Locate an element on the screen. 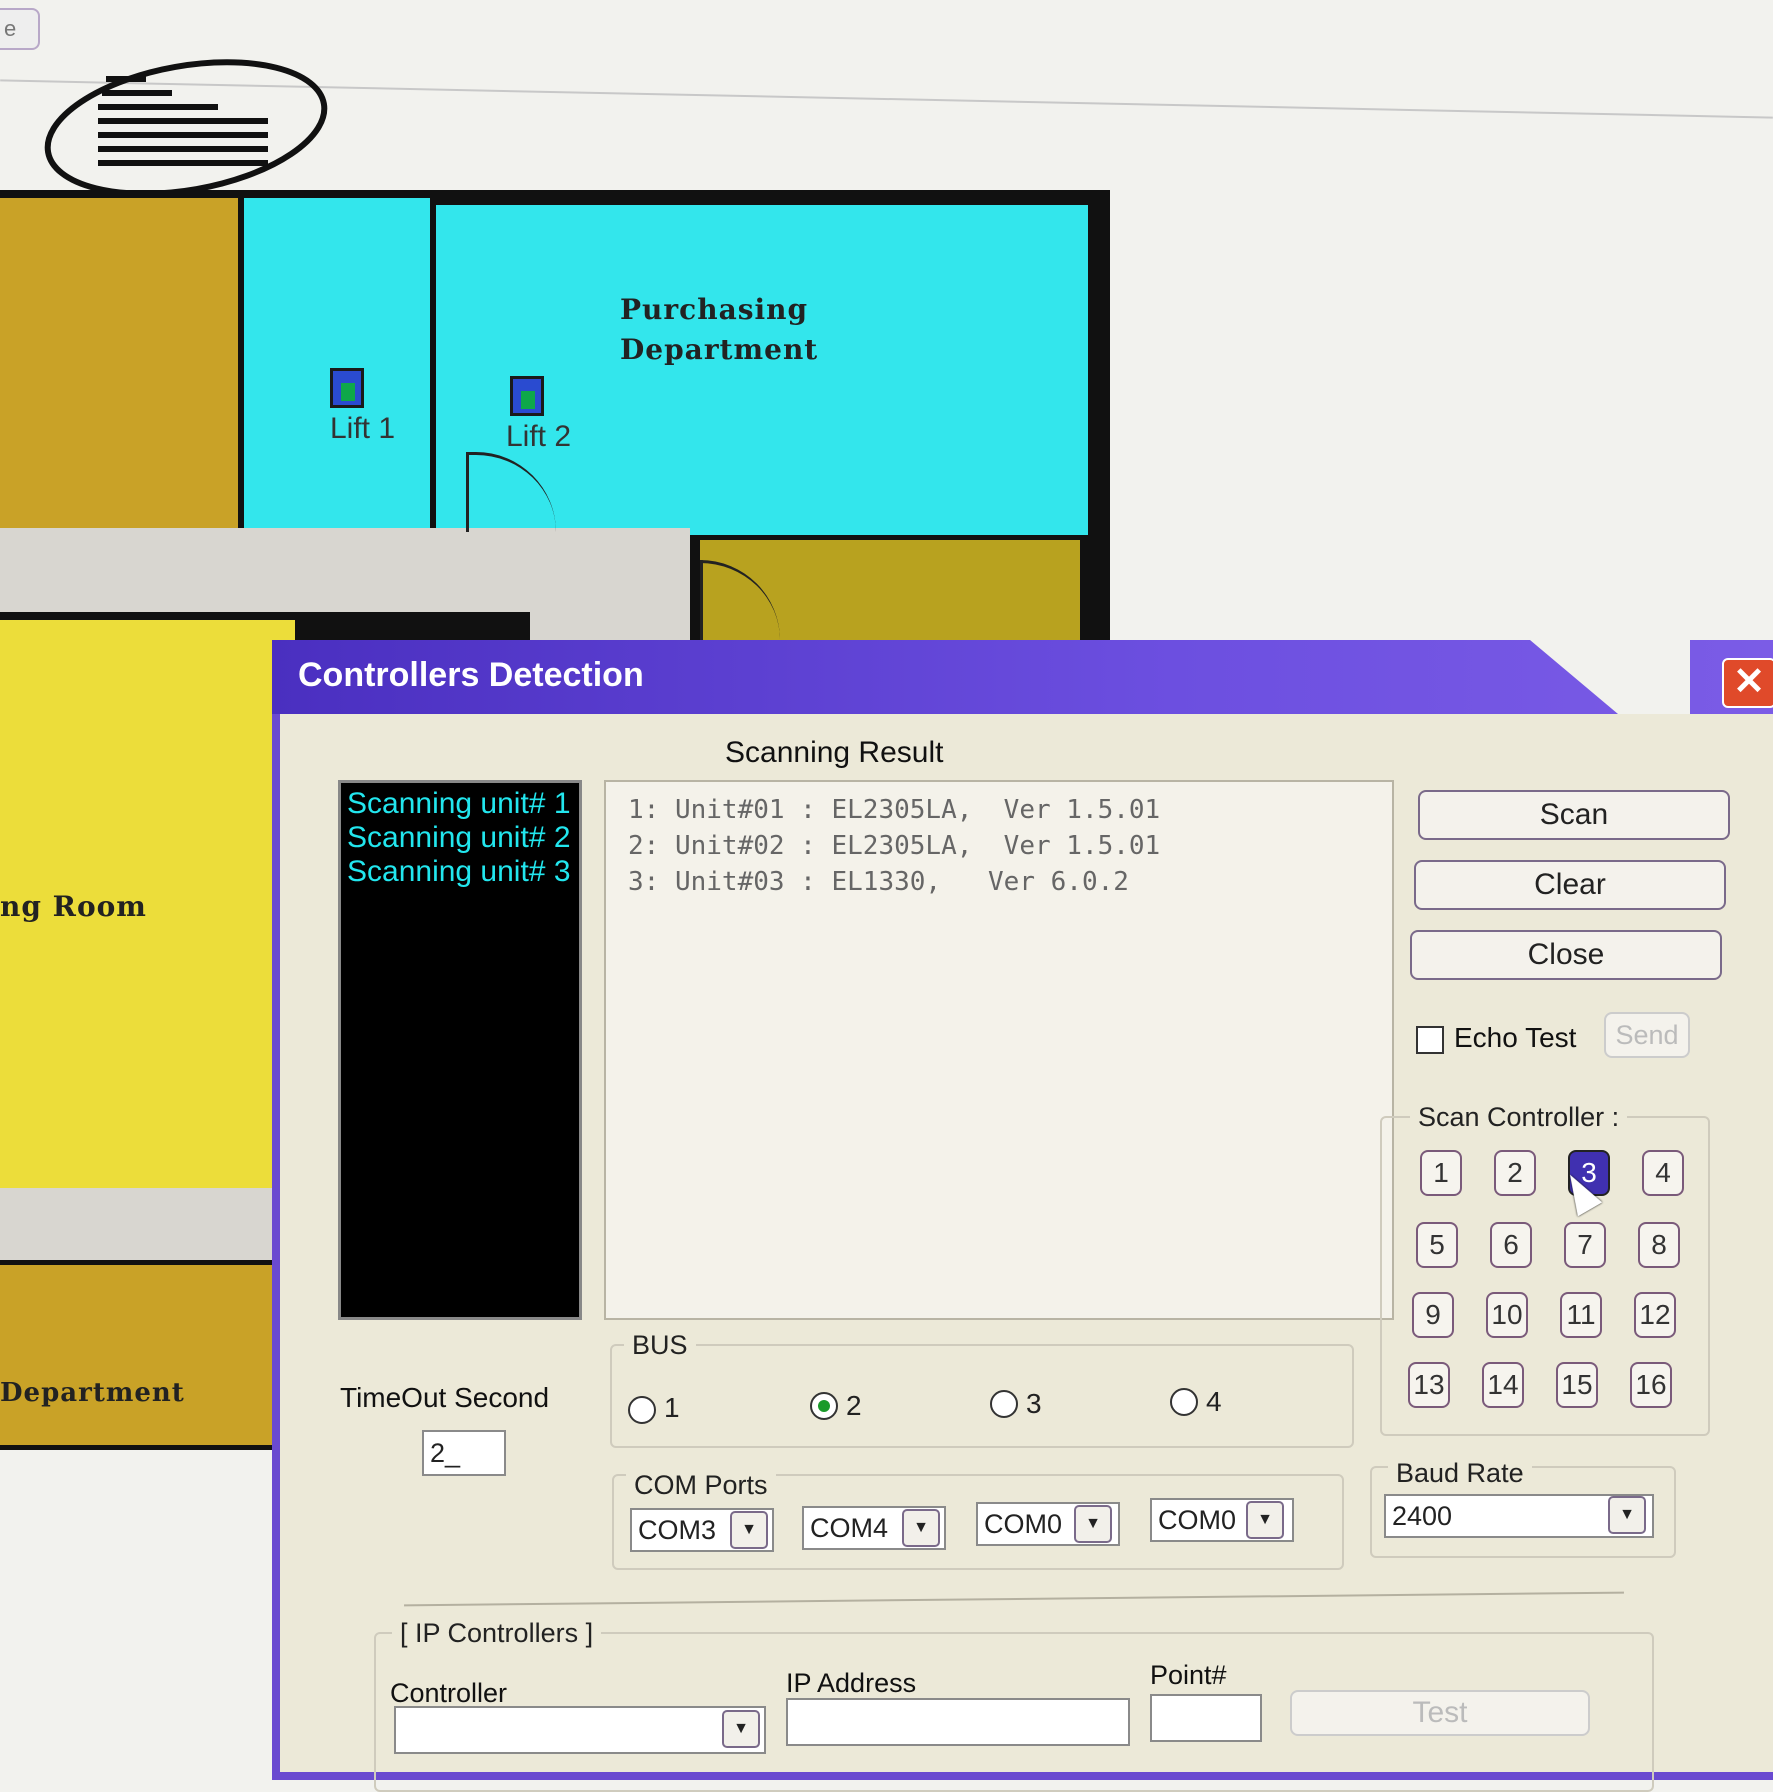 This screenshot has height=1792, width=1773. clear-button: Clear is located at coordinates (1570, 885).